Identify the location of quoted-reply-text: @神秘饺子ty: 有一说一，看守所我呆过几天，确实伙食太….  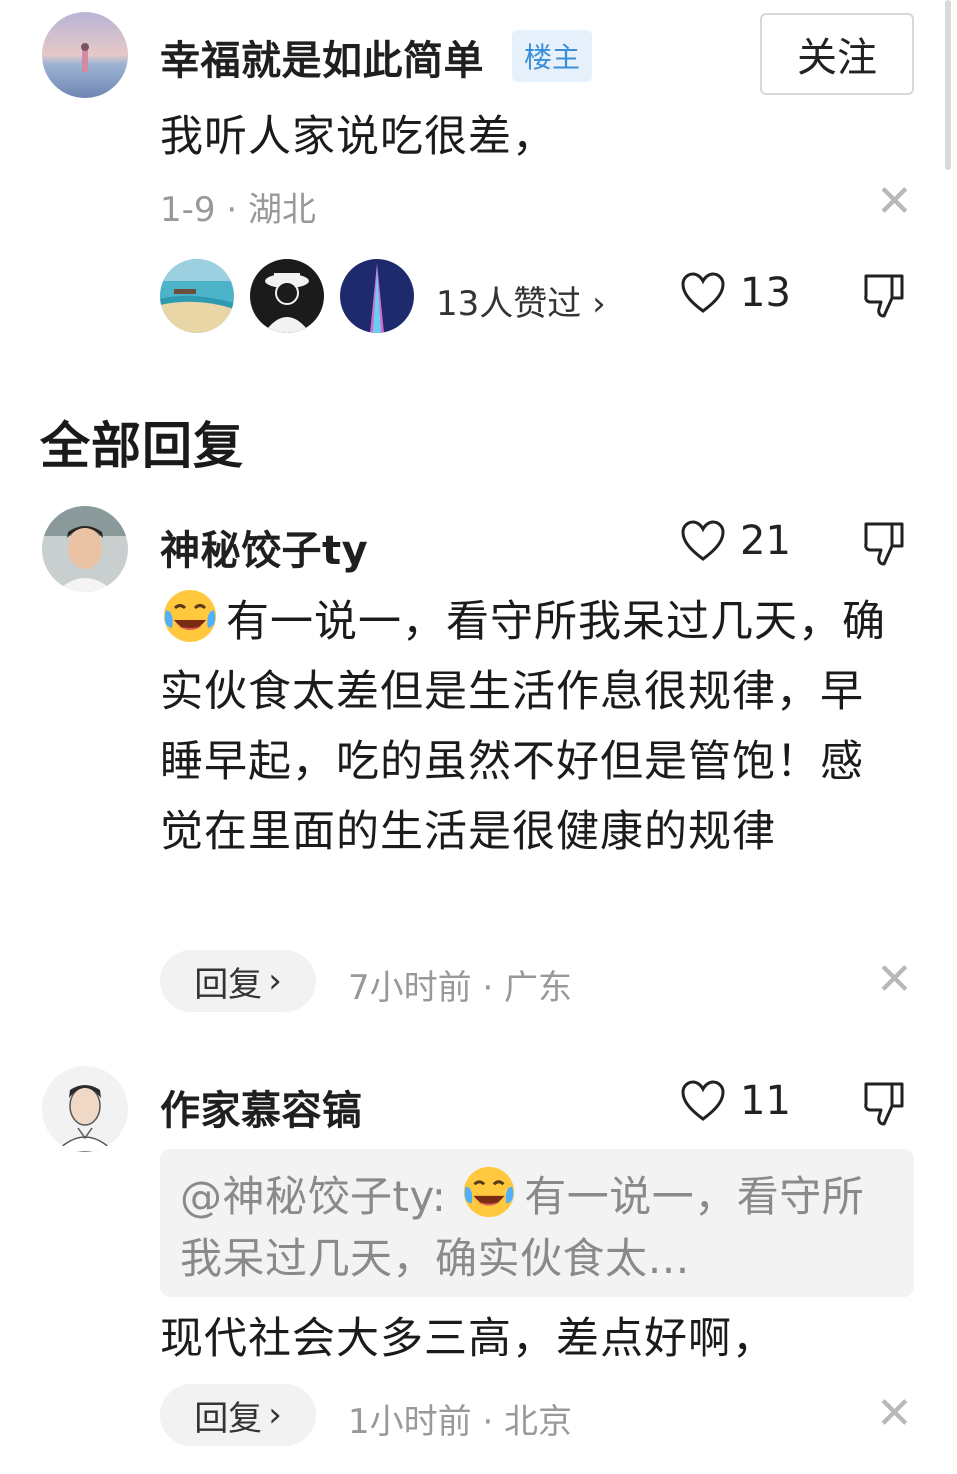
(536, 1226).